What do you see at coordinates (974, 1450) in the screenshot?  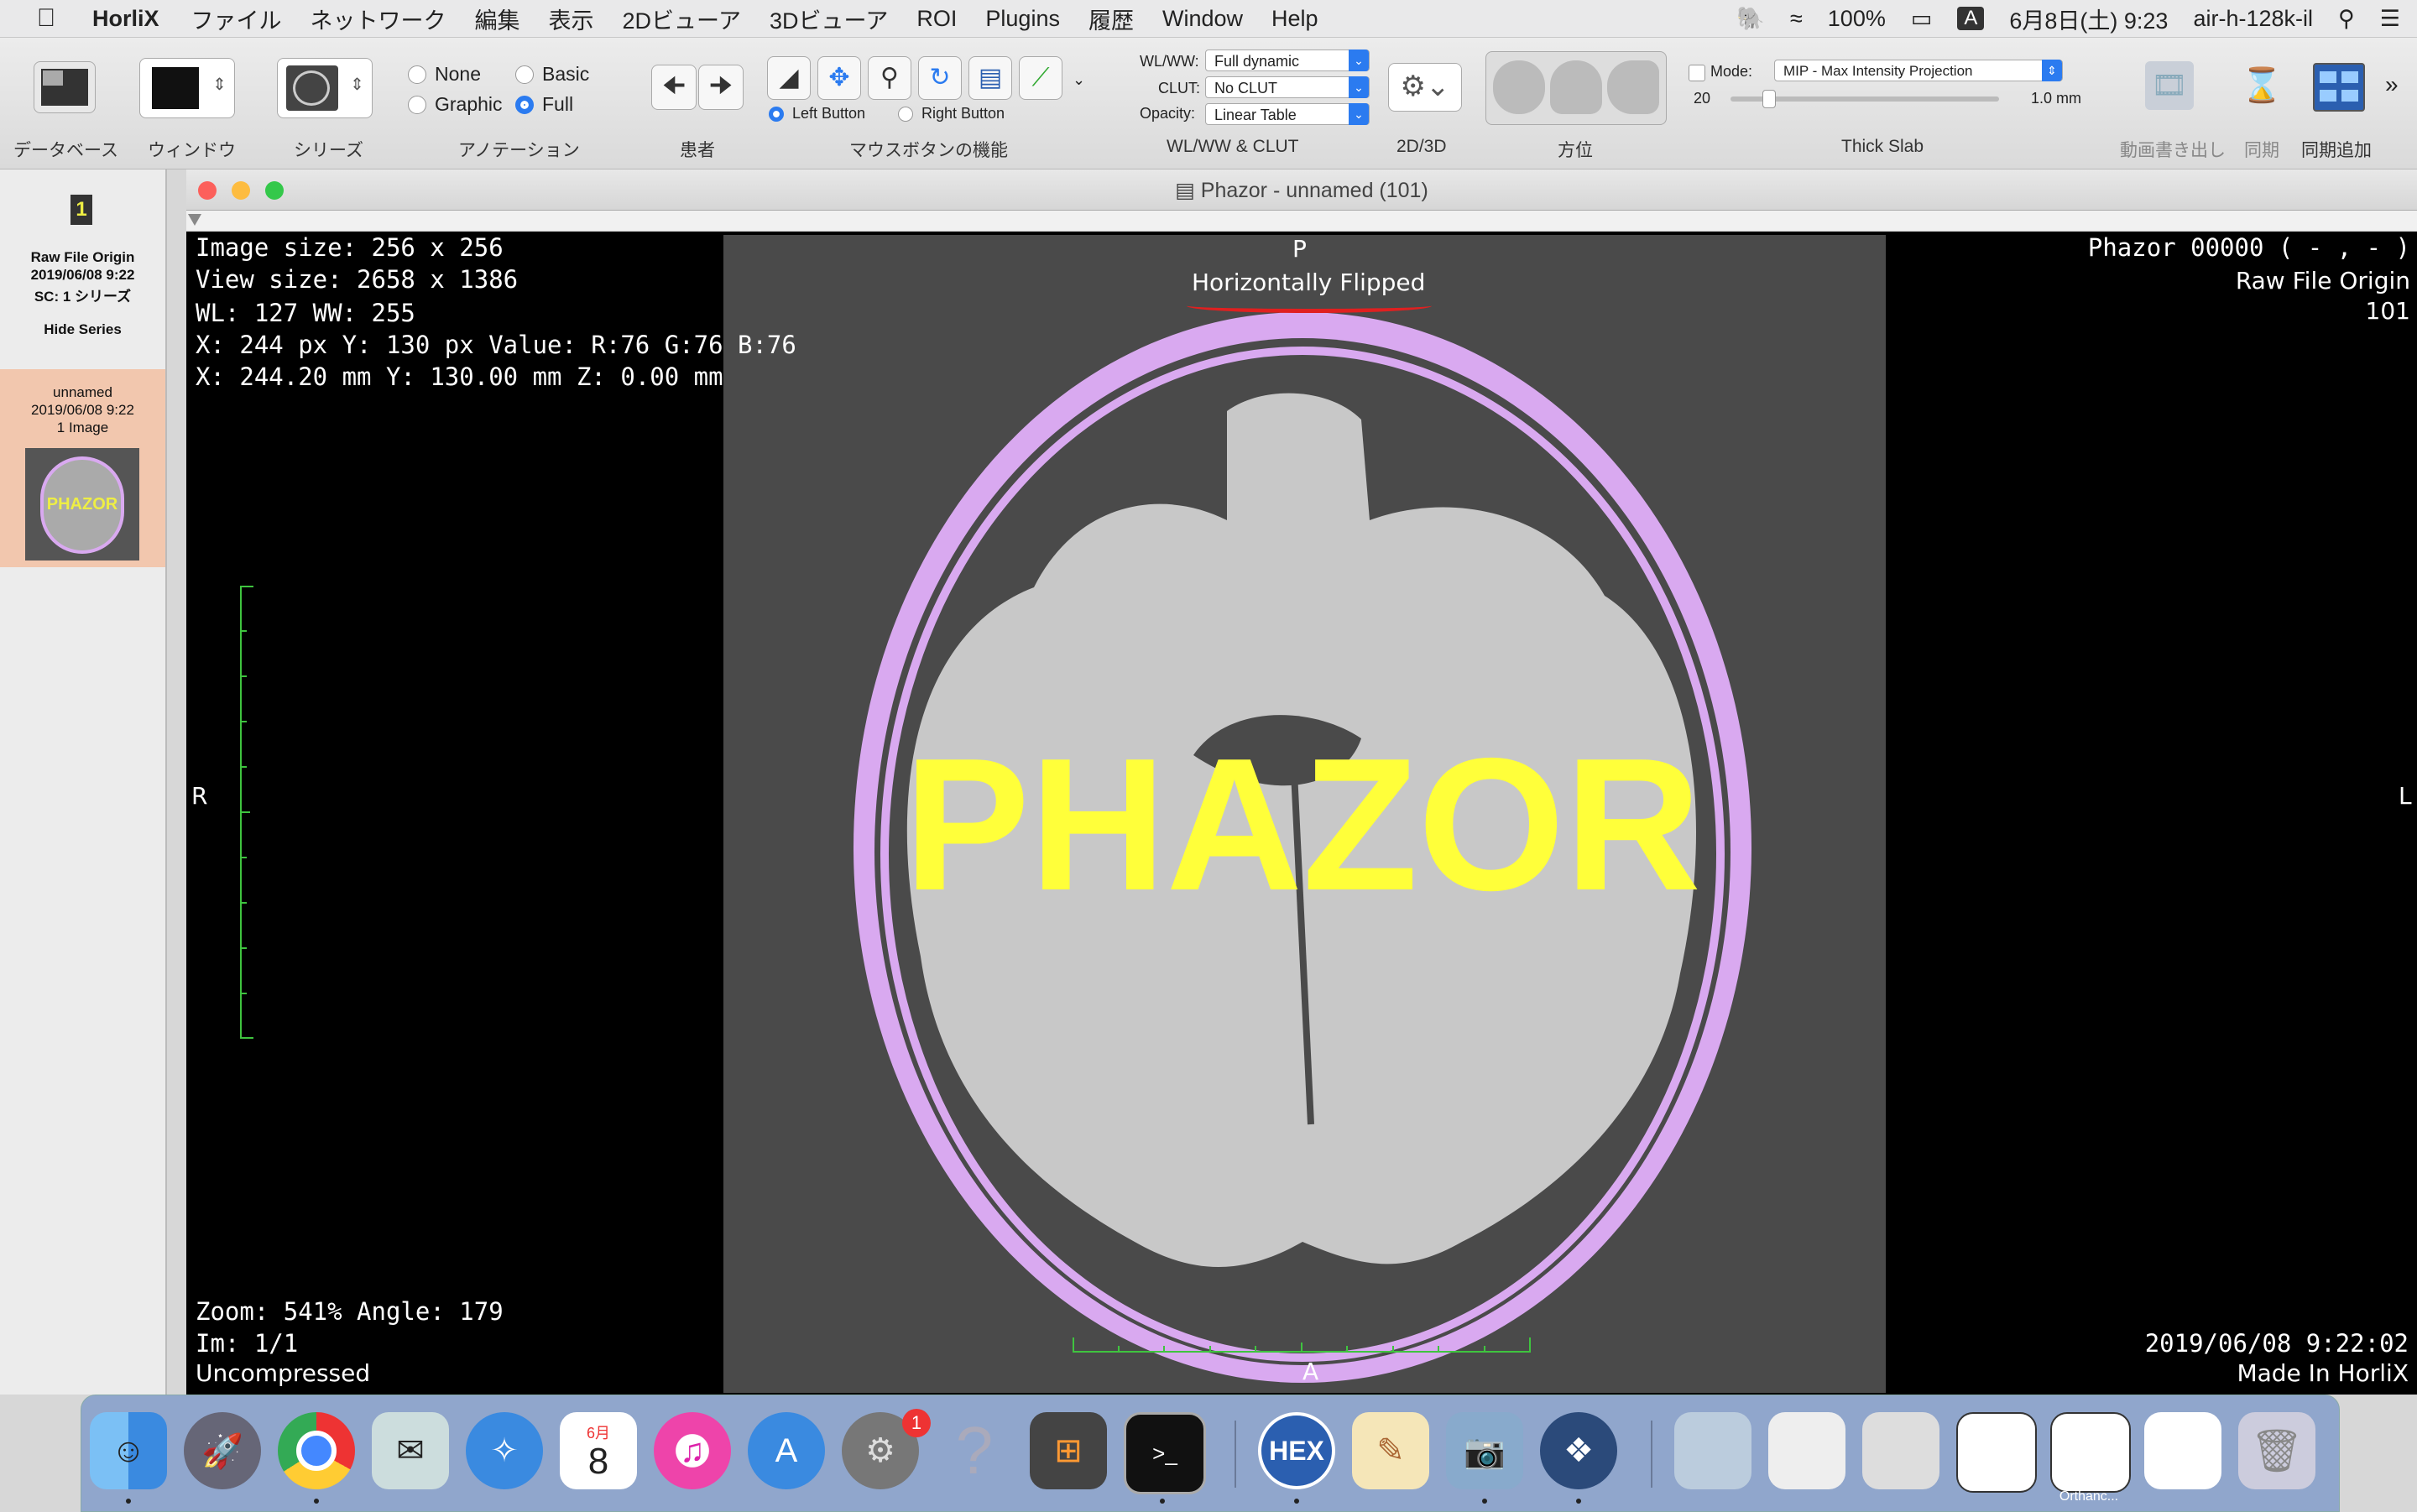 I see `help-icon: ?` at bounding box center [974, 1450].